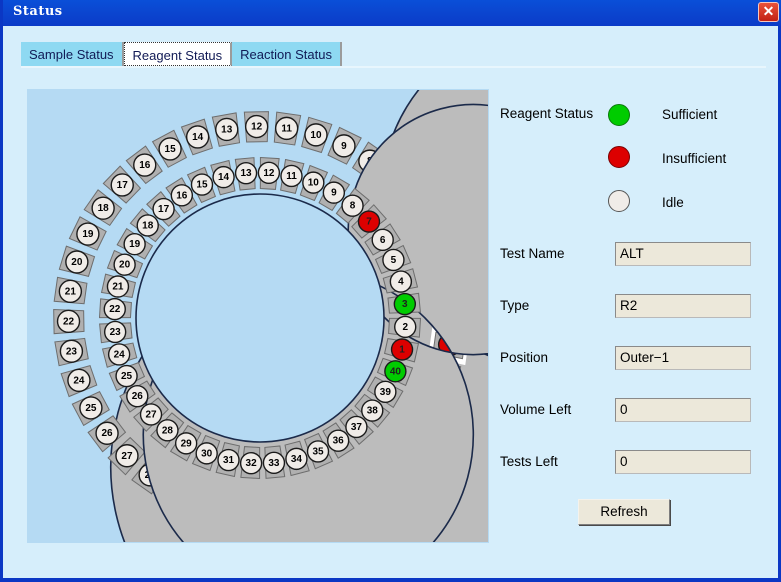 The image size is (781, 582). What do you see at coordinates (401, 282) in the screenshot?
I see `svg-text: 4` at bounding box center [401, 282].